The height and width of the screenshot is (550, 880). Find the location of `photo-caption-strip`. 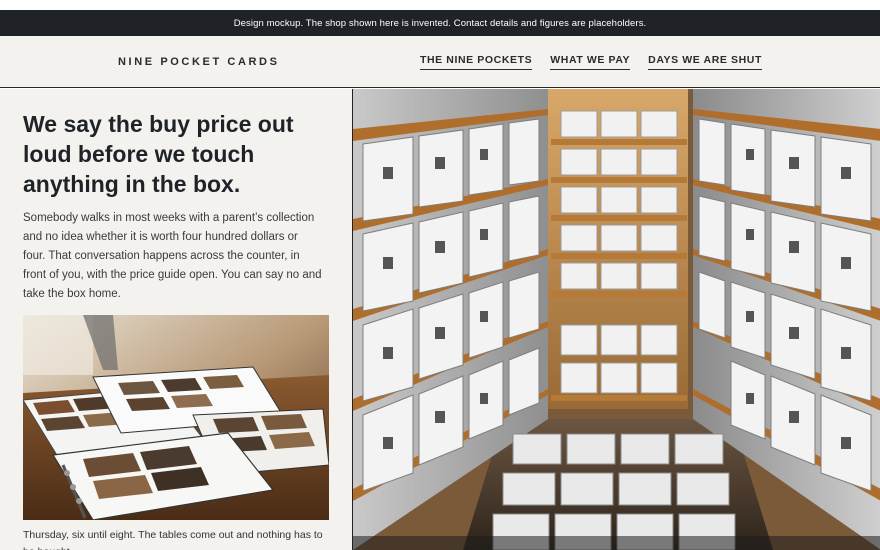

photo-caption-strip is located at coordinates (616, 543).